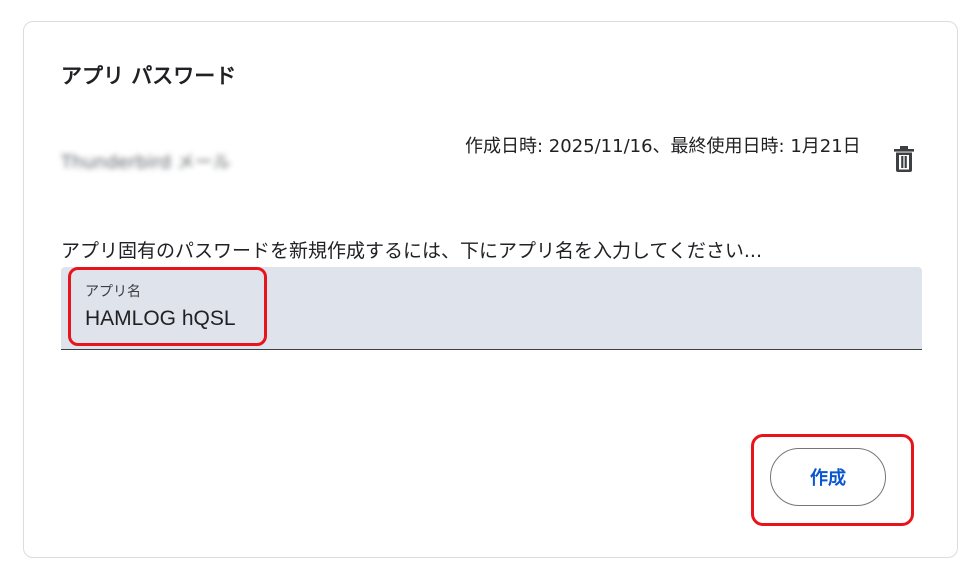 The height and width of the screenshot is (588, 980). What do you see at coordinates (160, 319) in the screenshot?
I see `app-name-input: HAMLOG hQSL` at bounding box center [160, 319].